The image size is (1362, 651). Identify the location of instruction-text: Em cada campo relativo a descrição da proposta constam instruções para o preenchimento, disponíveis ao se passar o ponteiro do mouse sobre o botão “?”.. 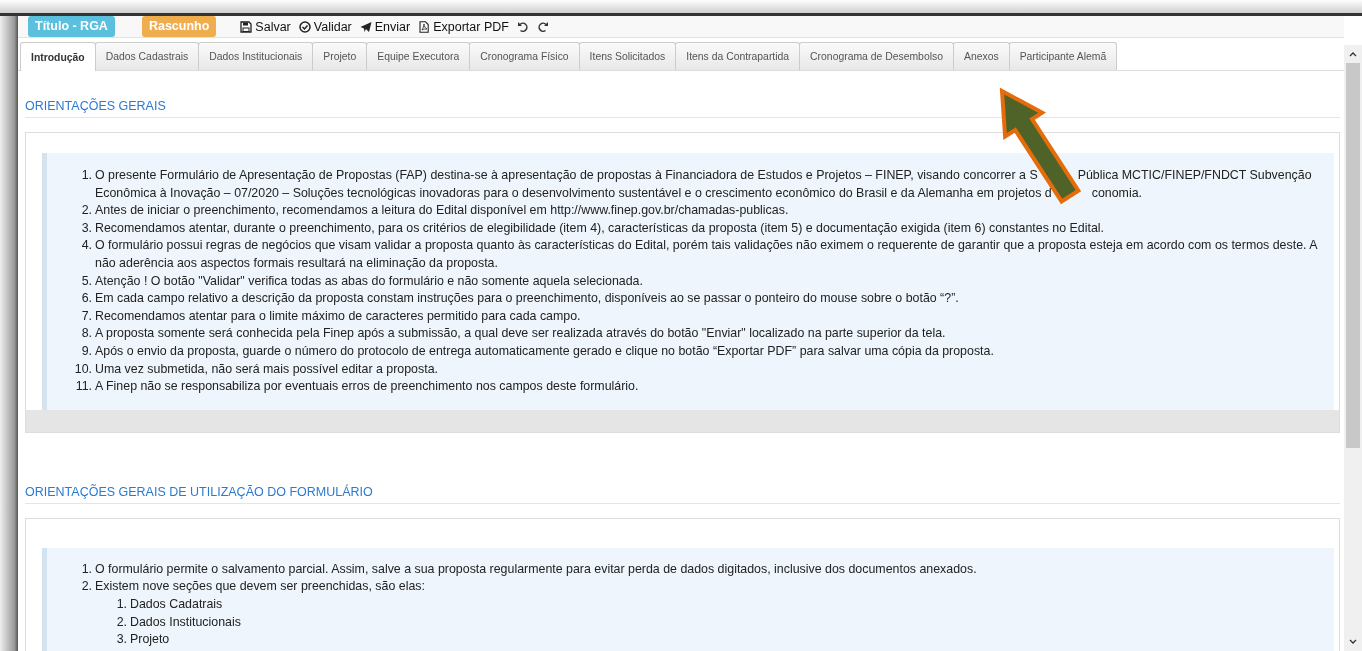
(527, 299).